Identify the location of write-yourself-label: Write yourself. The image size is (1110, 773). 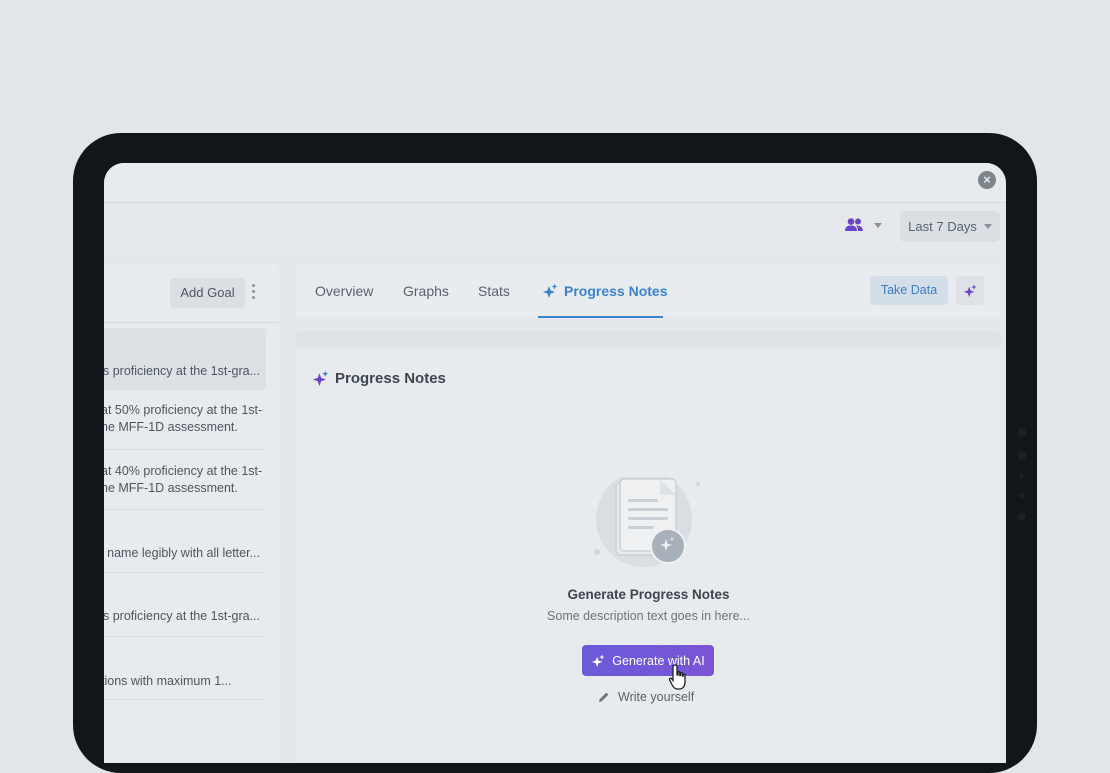
(656, 697).